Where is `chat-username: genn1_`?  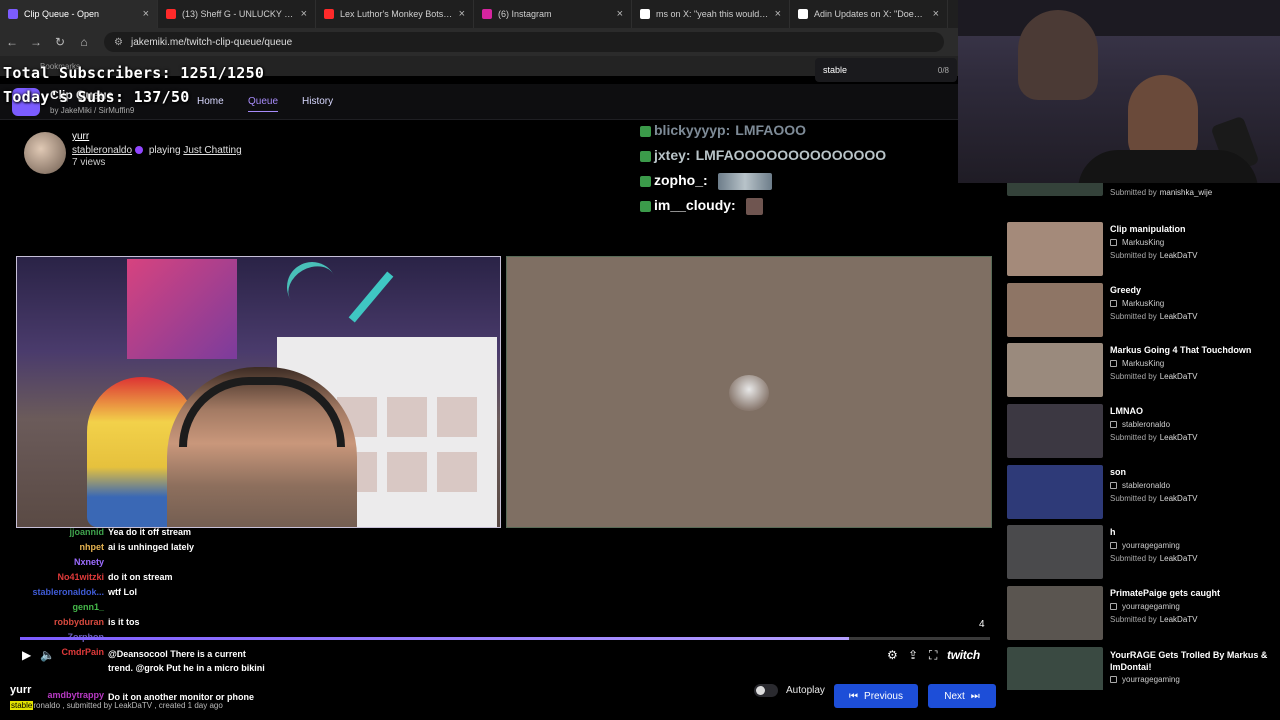 chat-username: genn1_ is located at coordinates (52, 607).